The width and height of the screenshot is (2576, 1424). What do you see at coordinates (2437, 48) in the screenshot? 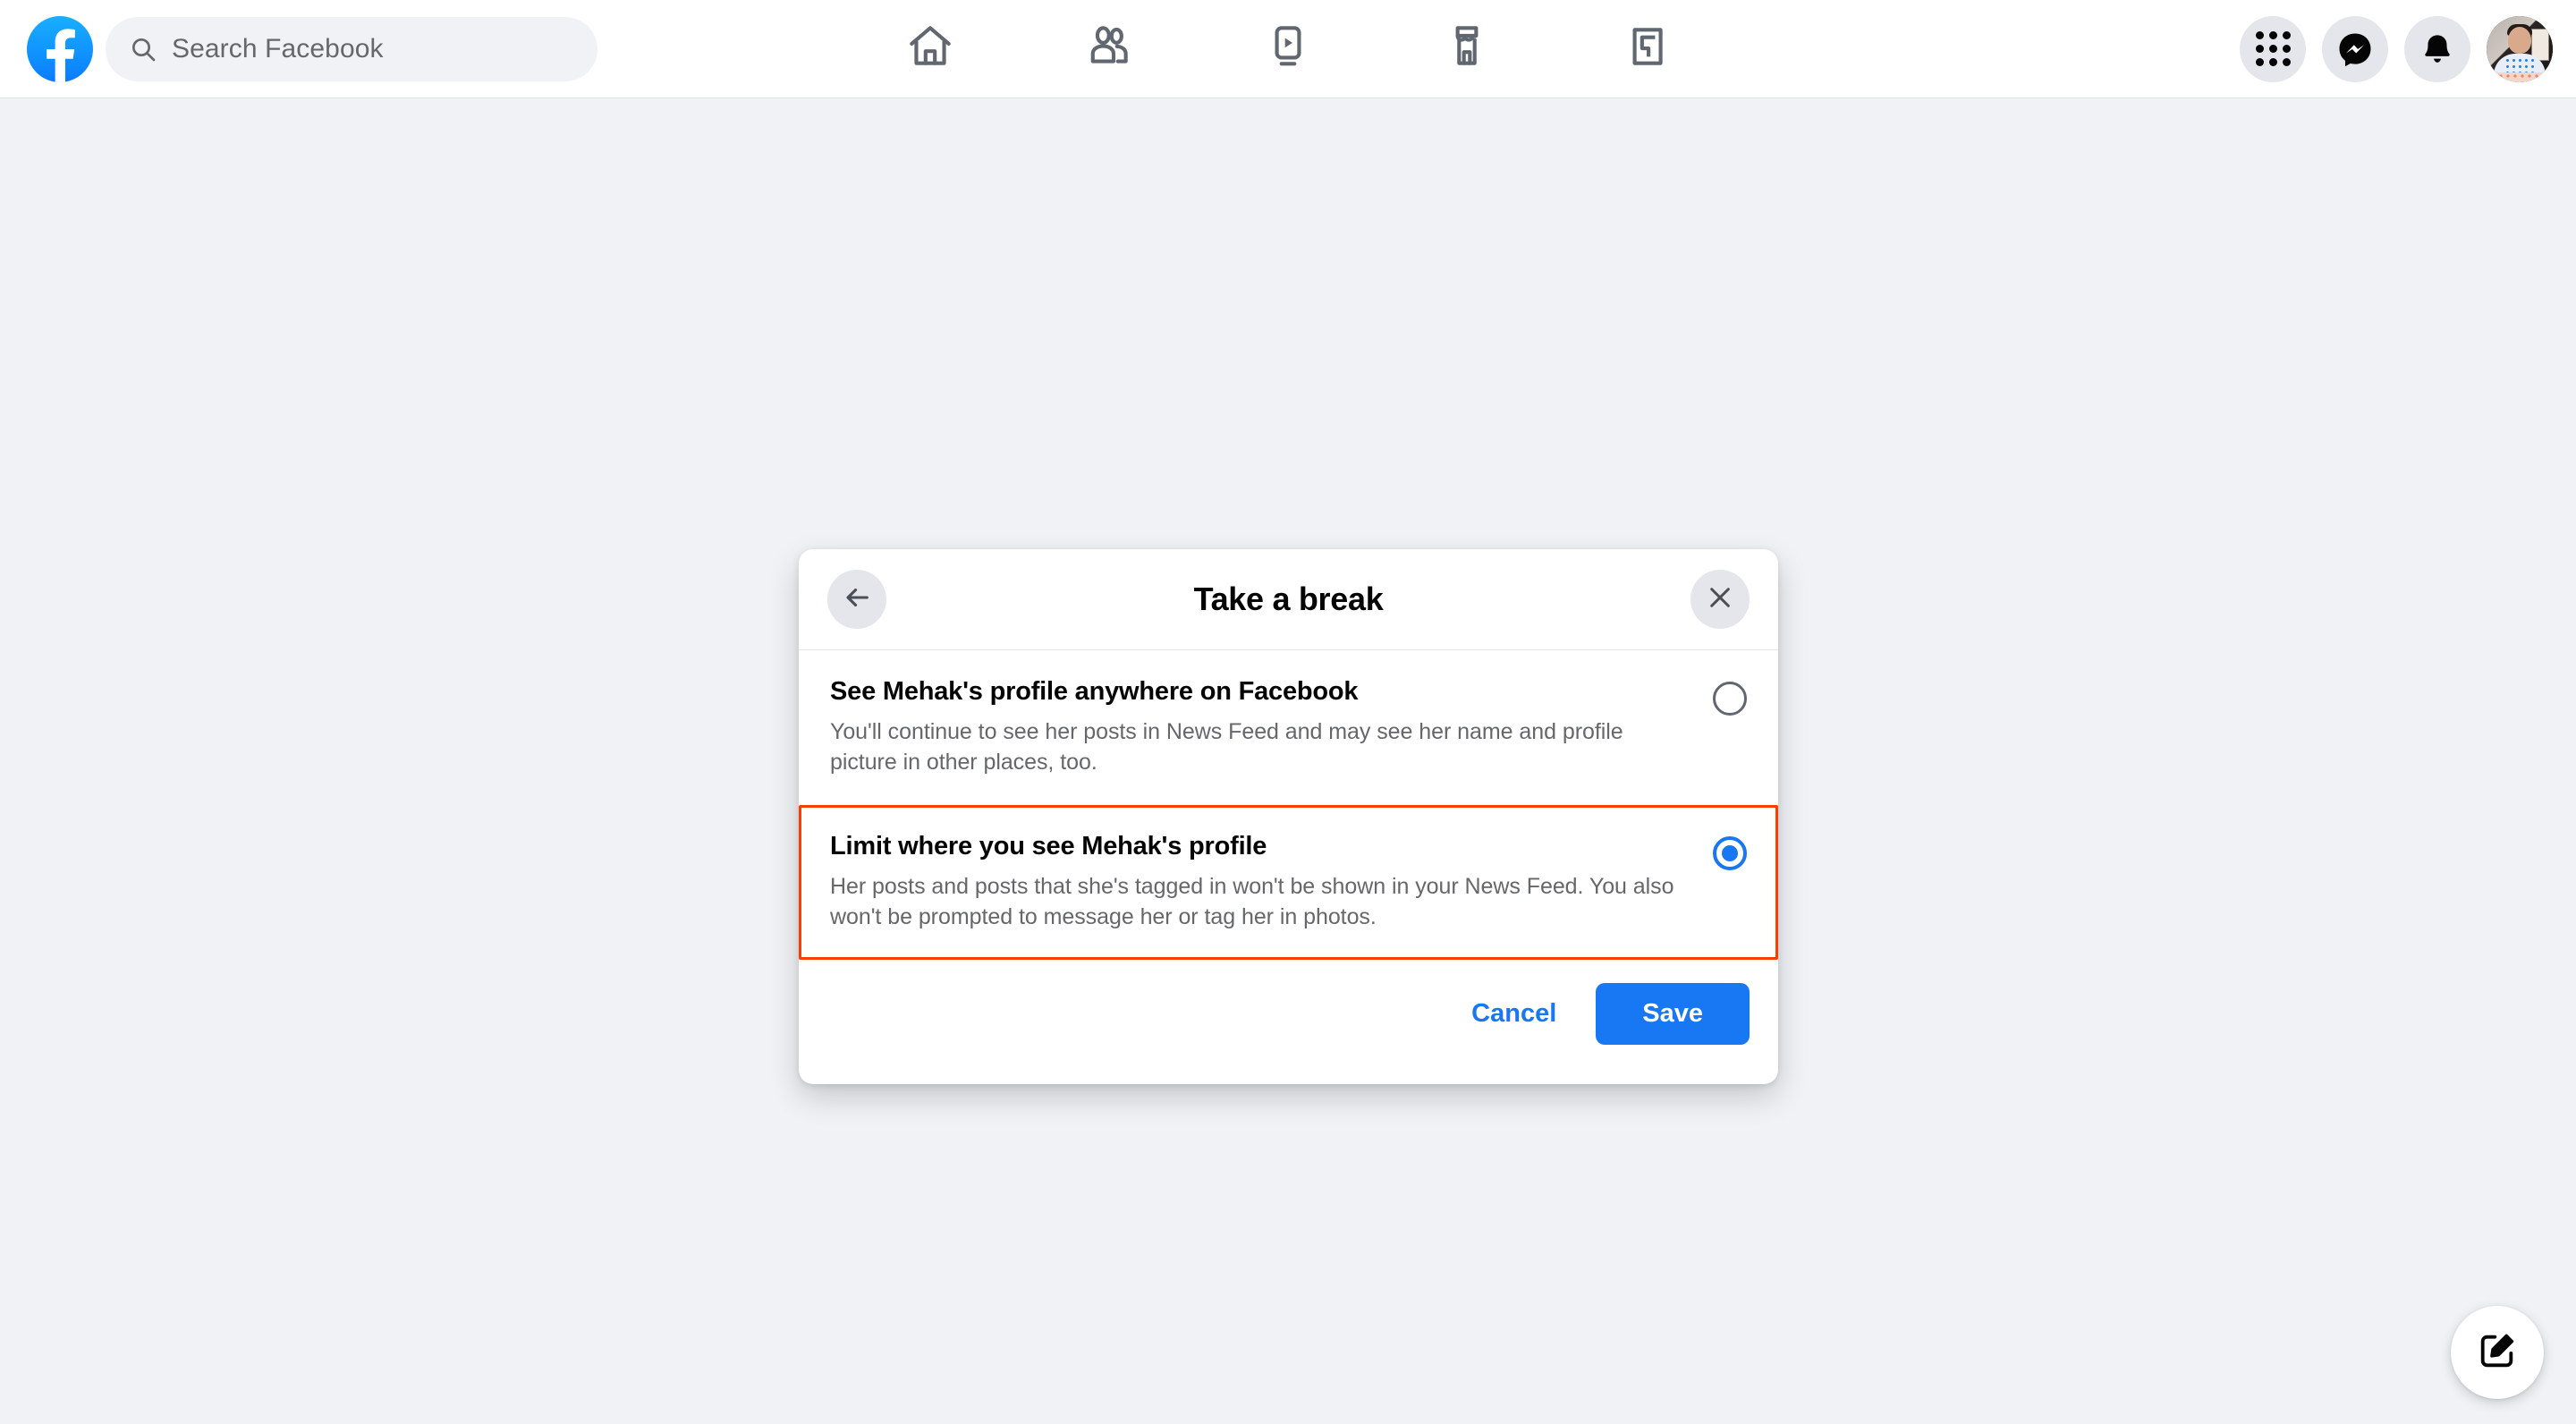
I see `bell-icon` at bounding box center [2437, 48].